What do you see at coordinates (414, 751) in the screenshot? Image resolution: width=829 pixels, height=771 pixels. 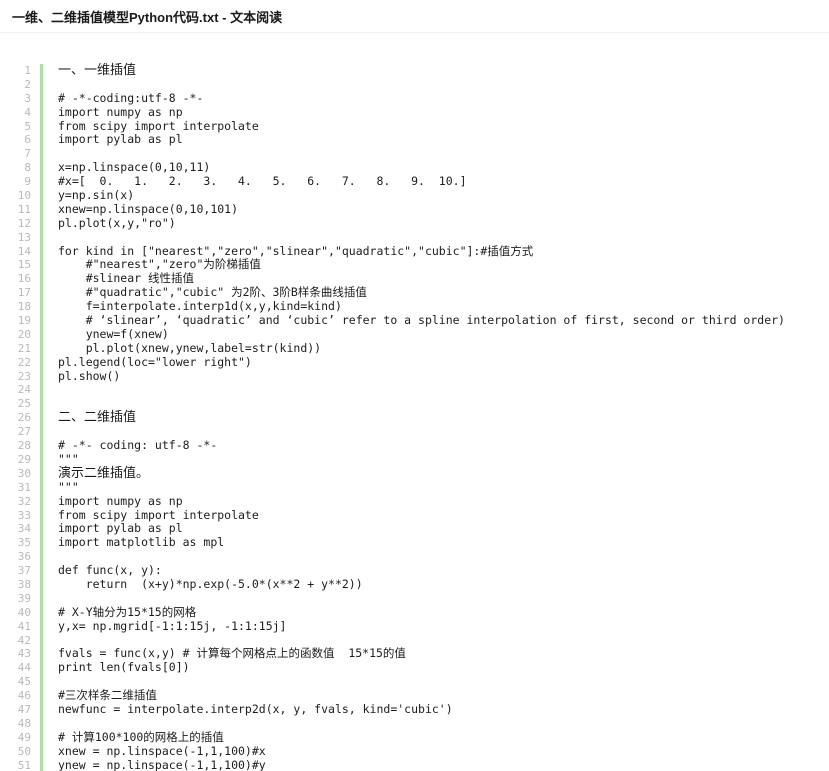 I see `code-line: 50 xnew = np.linspace(-1,1,100)#x` at bounding box center [414, 751].